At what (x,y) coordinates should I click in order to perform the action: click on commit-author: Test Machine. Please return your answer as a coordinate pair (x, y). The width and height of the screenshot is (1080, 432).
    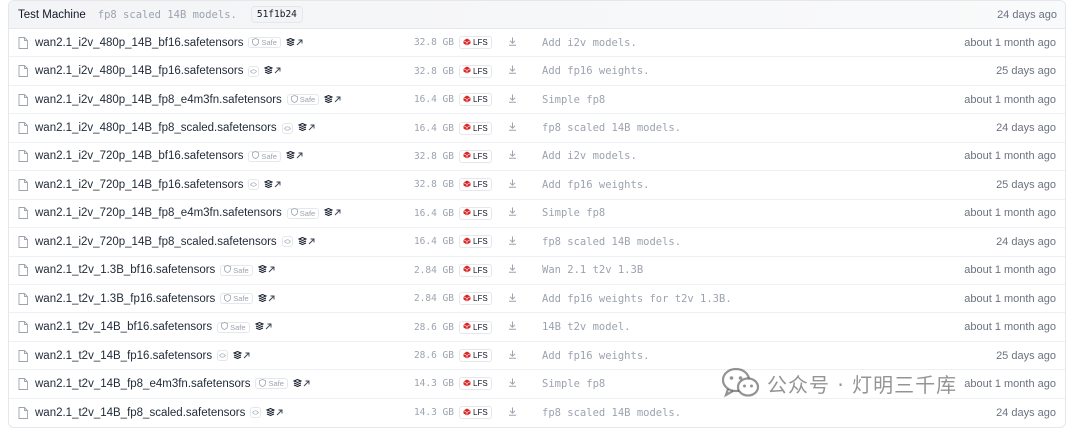
    Looking at the image, I should click on (52, 15).